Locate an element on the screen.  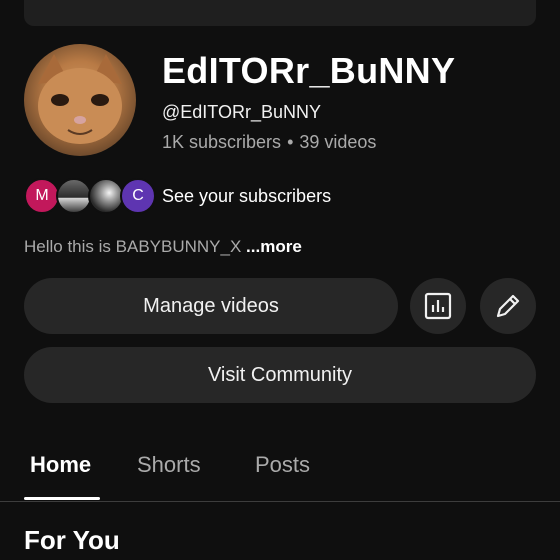
analytics-button is located at coordinates (438, 306).